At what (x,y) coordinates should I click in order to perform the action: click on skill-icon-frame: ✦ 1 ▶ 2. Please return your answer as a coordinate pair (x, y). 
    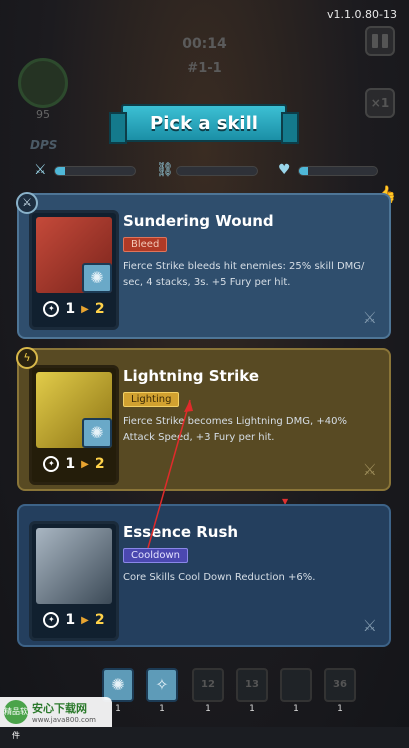
    Looking at the image, I should click on (74, 581).